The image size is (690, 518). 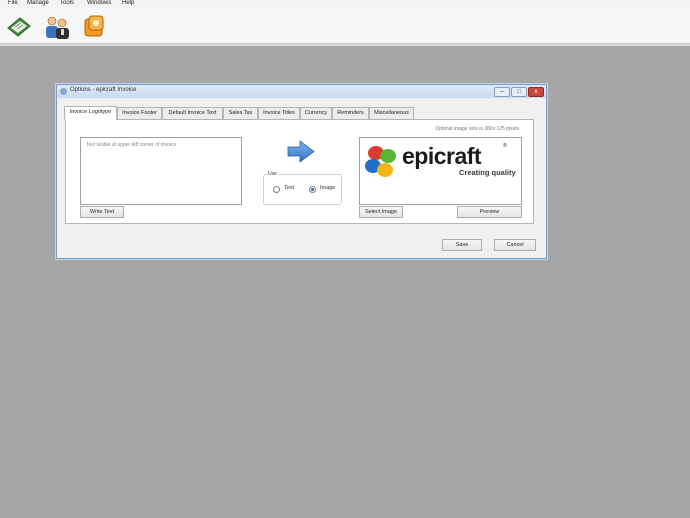 I want to click on tab-default-invoice-text: Default Invoice Text, so click(x=192, y=113).